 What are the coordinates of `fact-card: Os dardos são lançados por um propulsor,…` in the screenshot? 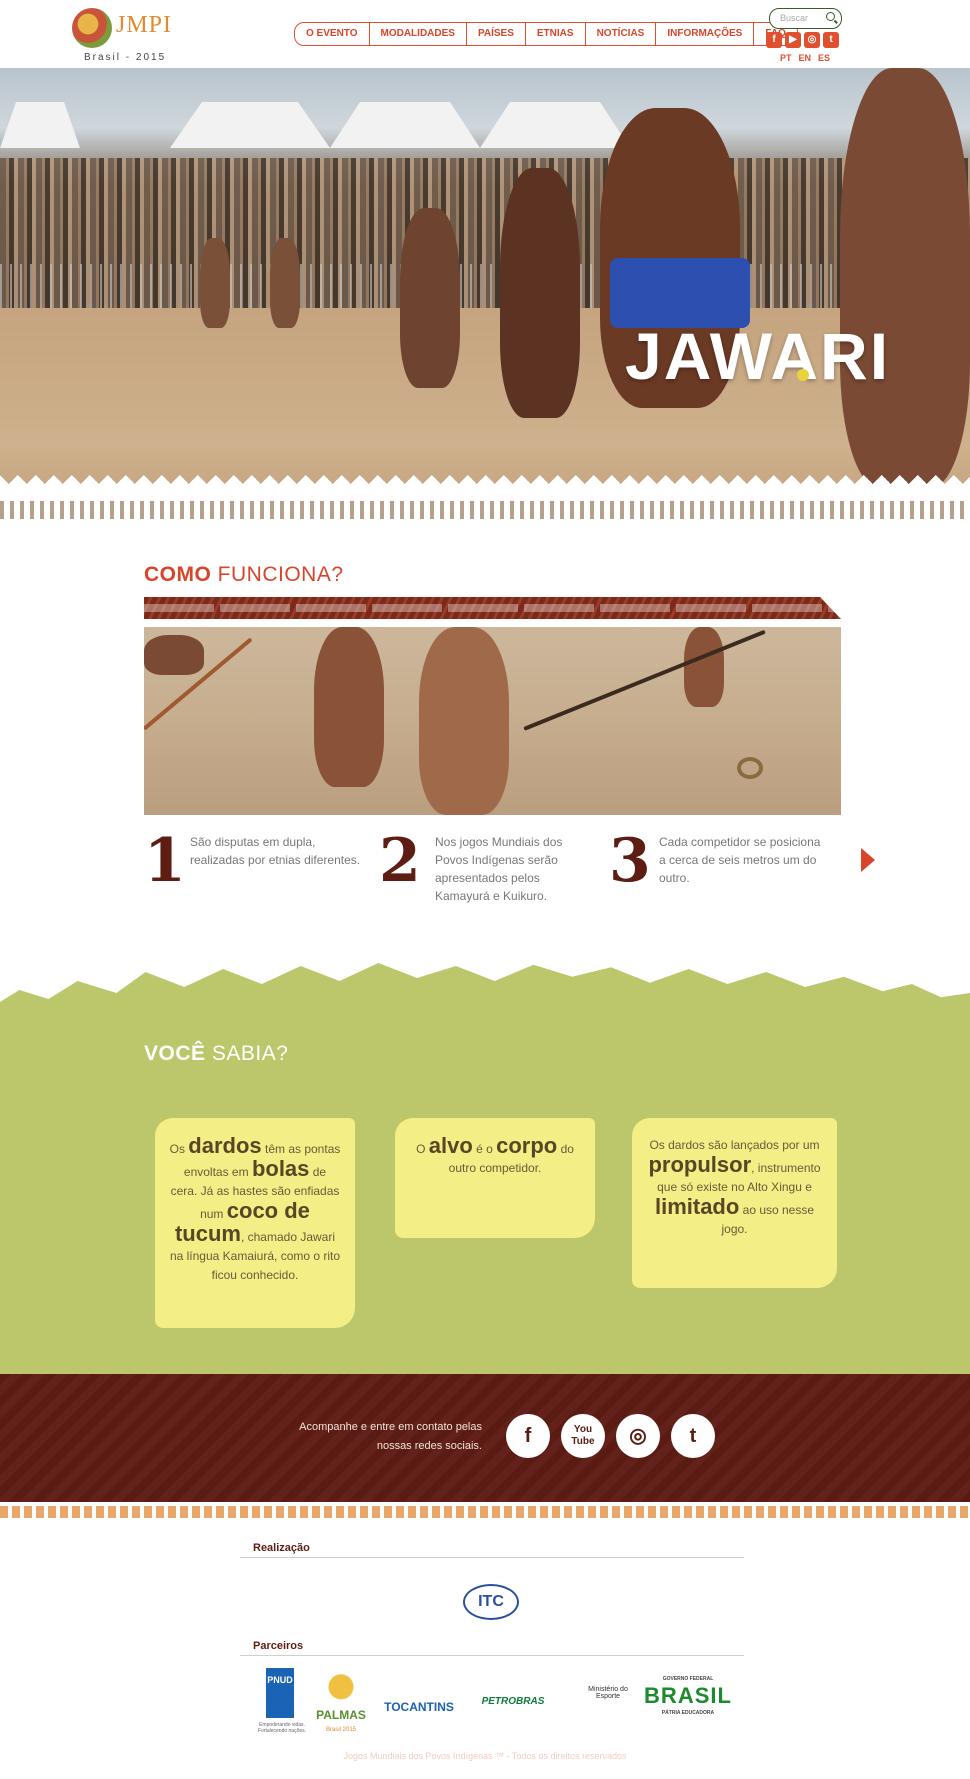 It's located at (734, 1203).